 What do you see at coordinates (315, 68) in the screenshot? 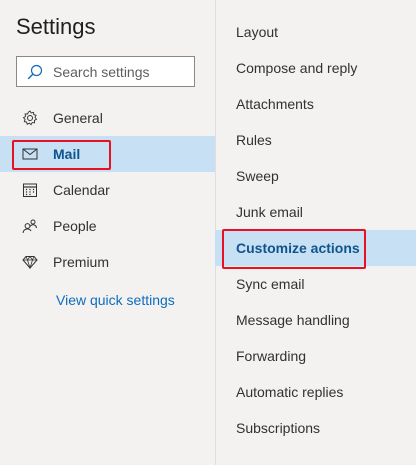
I see `mail-setting-compose-and-reply: Compose and reply` at bounding box center [315, 68].